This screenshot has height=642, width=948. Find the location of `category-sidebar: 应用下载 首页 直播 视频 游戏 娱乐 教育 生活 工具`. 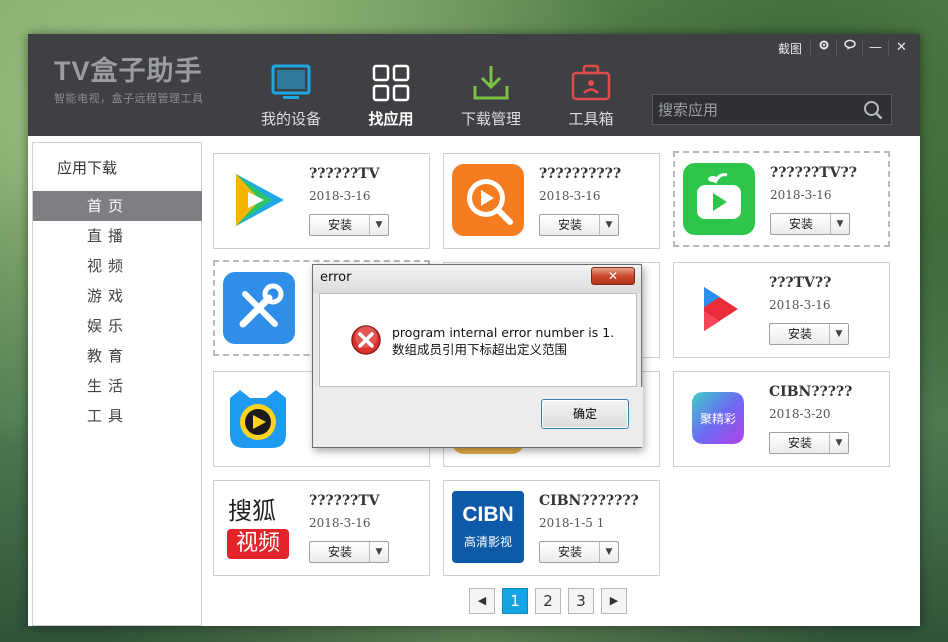

category-sidebar: 应用下载 首页 直播 视频 游戏 娱乐 教育 生活 工具 is located at coordinates (117, 384).